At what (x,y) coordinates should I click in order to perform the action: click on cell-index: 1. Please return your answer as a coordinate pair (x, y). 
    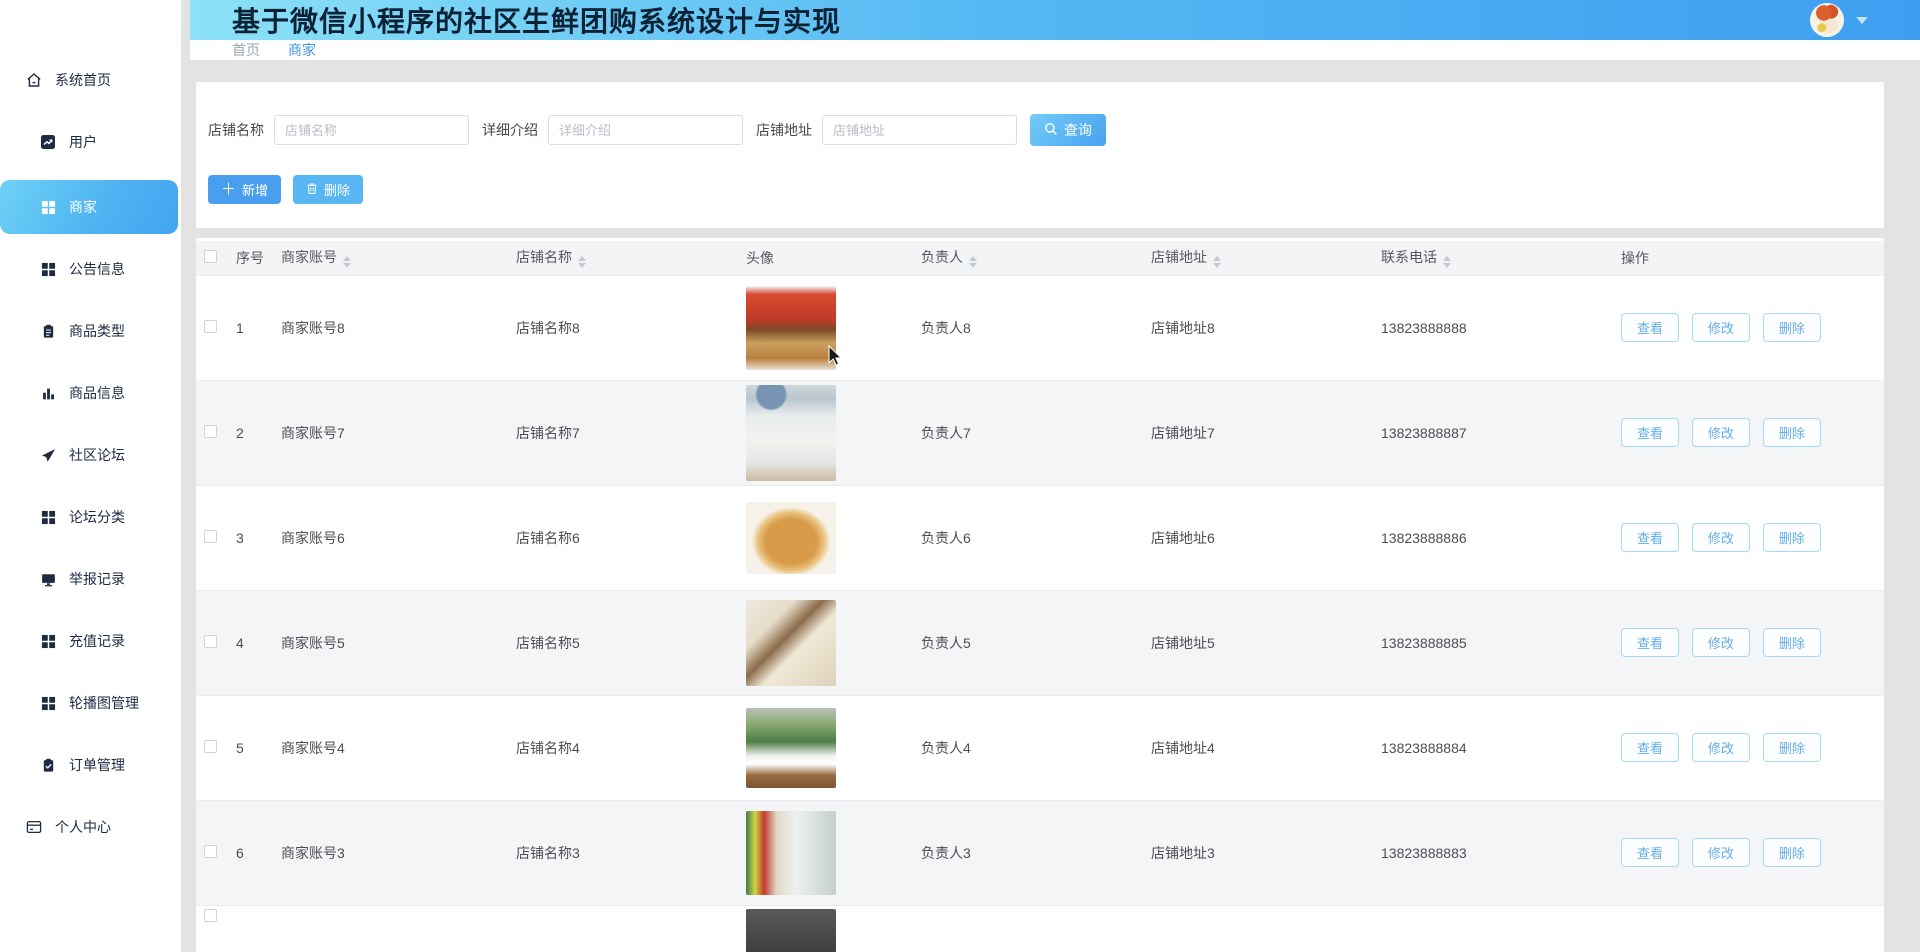
    Looking at the image, I should click on (258, 327).